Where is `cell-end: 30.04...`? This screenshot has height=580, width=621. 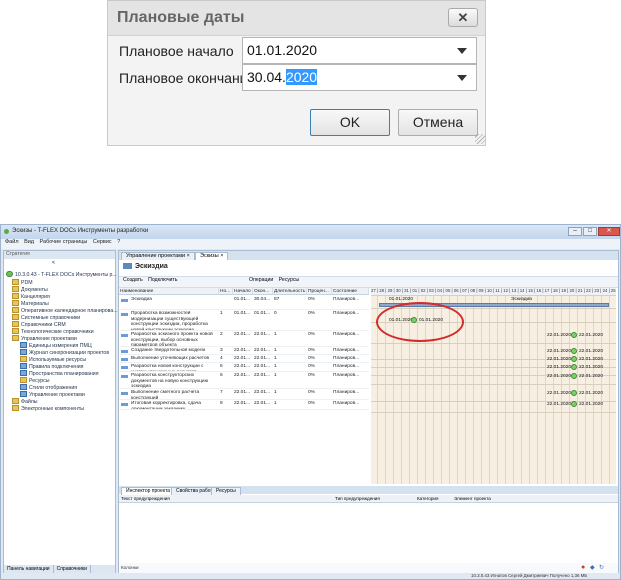
cell-end: 30.04... is located at coordinates (262, 299).